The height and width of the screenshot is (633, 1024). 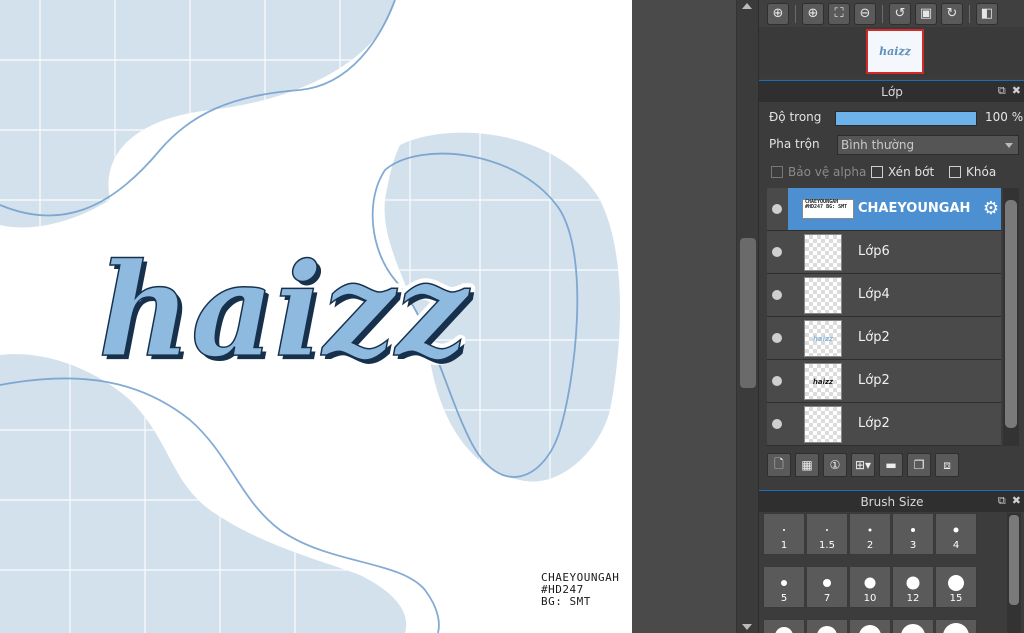 What do you see at coordinates (1004, 117) in the screenshot?
I see `opacity-value: 100 %` at bounding box center [1004, 117].